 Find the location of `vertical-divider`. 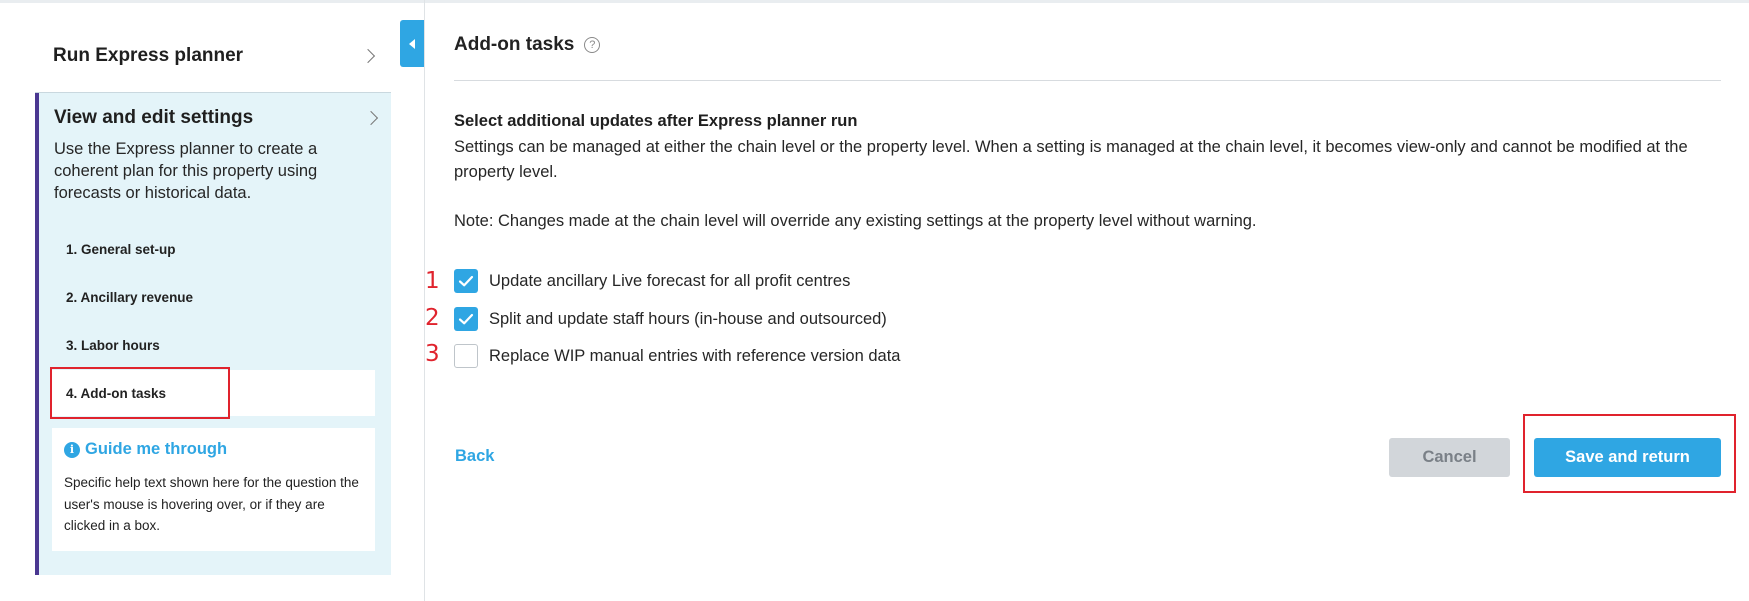

vertical-divider is located at coordinates (424, 300).